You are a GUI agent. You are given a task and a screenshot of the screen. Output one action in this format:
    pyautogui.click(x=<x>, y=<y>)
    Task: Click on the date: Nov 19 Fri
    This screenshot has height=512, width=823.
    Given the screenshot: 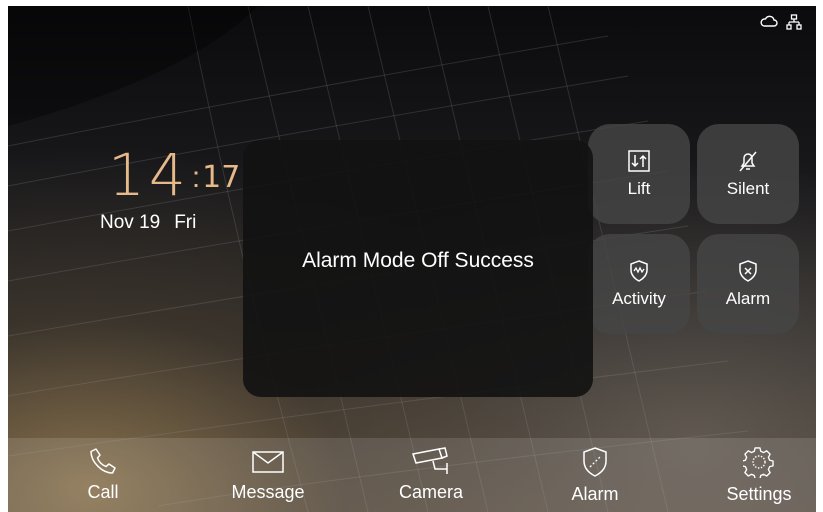 What is the action you would take?
    pyautogui.click(x=148, y=223)
    